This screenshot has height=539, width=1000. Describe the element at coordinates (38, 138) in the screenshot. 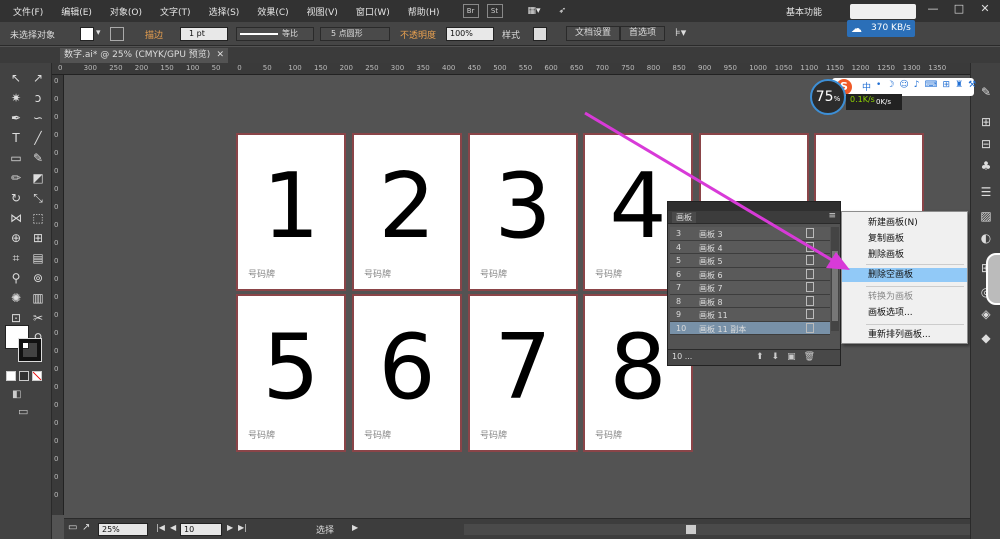

I see `line-tool-icon: ╱` at that location.